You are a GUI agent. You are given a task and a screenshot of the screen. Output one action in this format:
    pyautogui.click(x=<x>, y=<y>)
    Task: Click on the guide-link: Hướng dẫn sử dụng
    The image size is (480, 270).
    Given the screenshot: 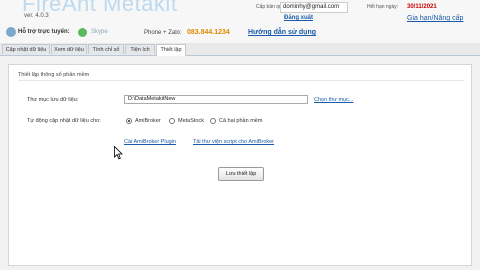 What is the action you would take?
    pyautogui.click(x=282, y=32)
    